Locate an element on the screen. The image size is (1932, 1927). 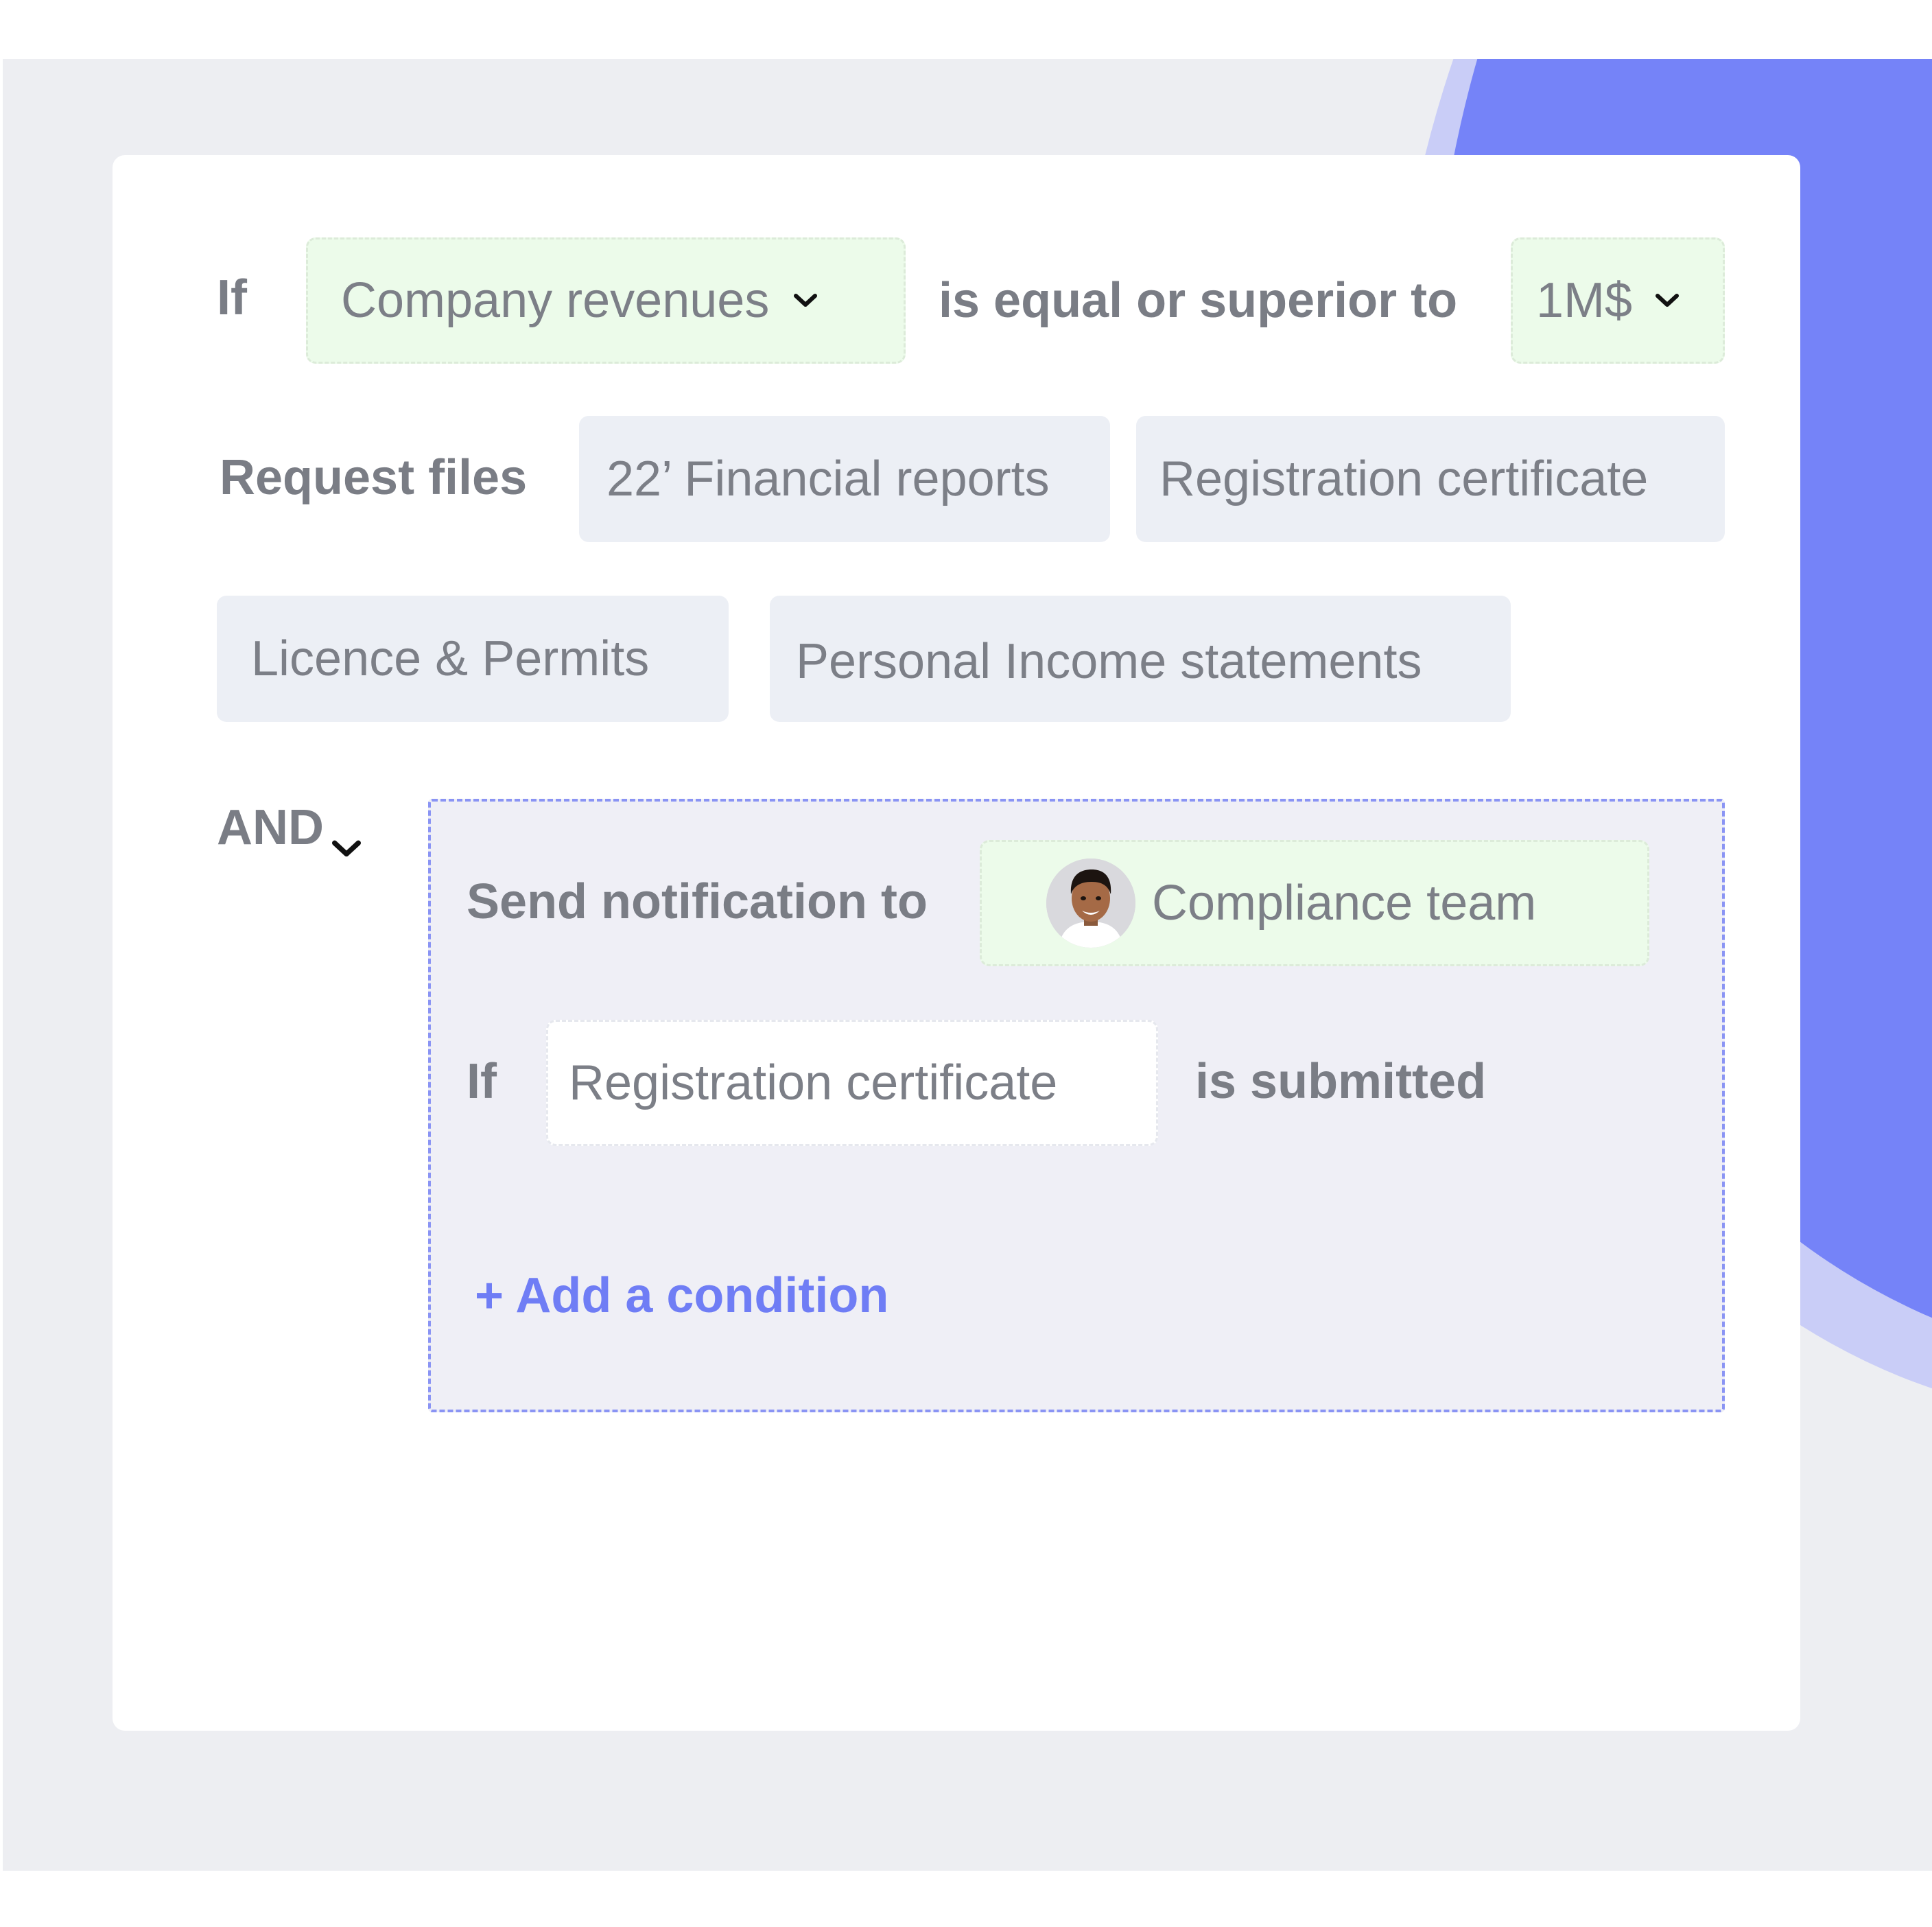
connector-label: AND is located at coordinates (270, 827).